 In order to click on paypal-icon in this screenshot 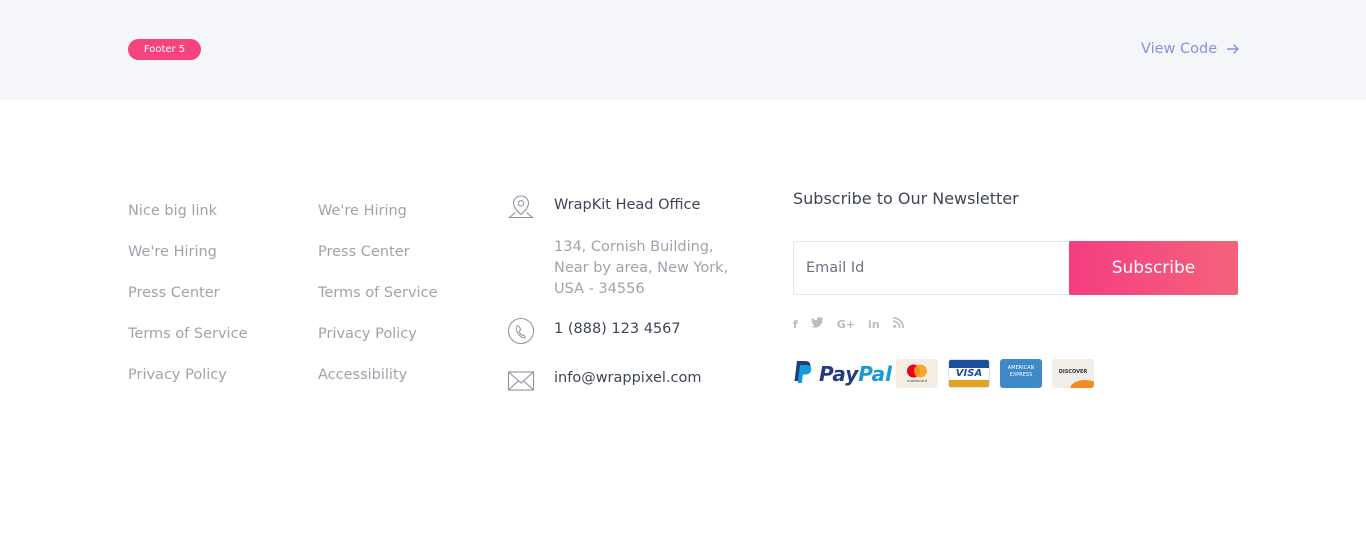, I will do `click(803, 374)`.